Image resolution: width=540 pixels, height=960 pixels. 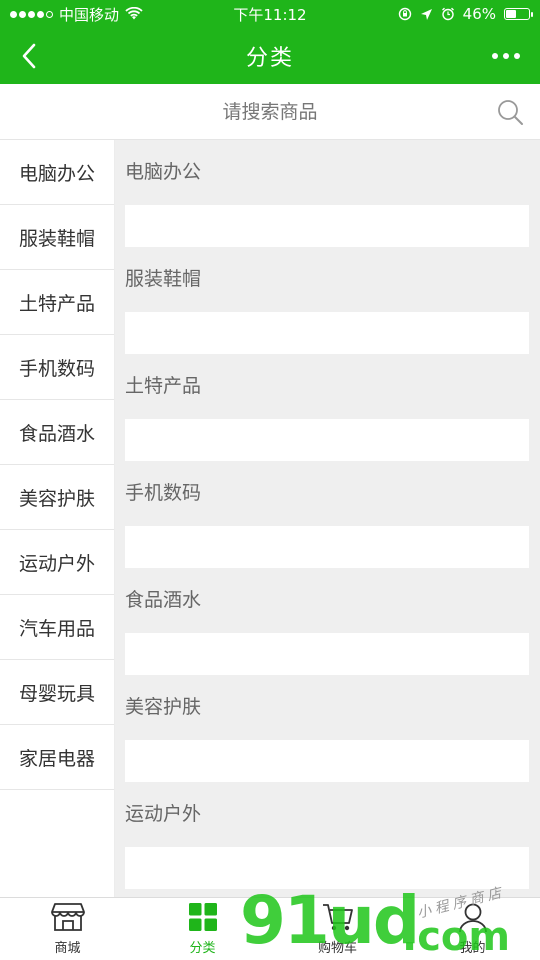 What do you see at coordinates (495, 56) in the screenshot?
I see `more-dots-icon` at bounding box center [495, 56].